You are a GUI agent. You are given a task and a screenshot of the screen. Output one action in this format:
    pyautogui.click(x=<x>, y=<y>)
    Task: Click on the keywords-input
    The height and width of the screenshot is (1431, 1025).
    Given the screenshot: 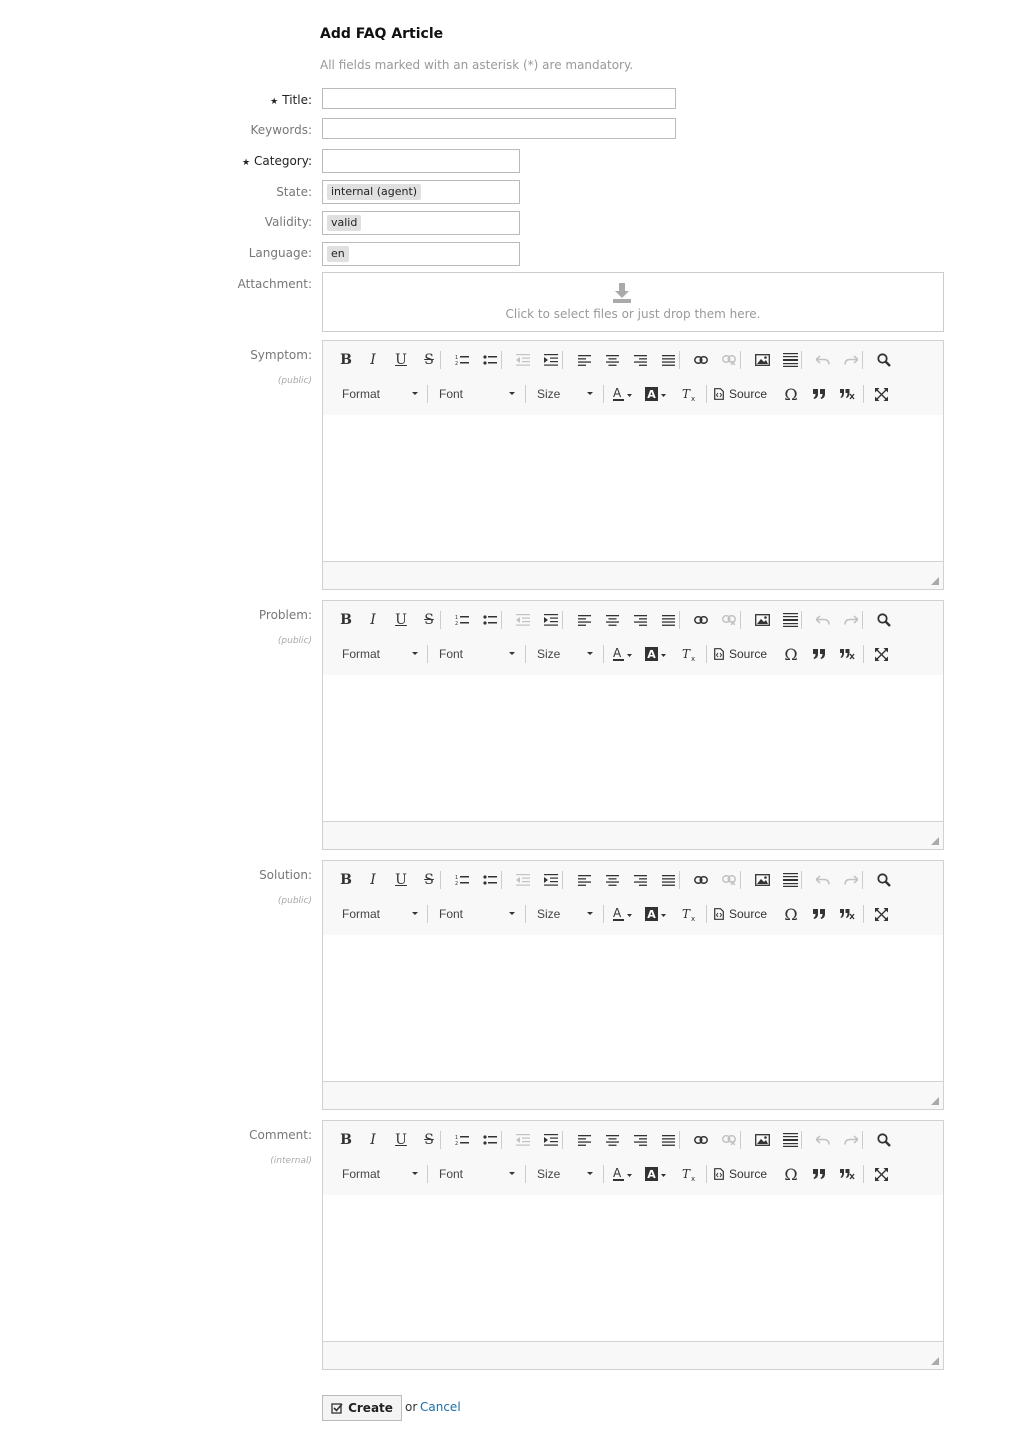 What is the action you would take?
    pyautogui.click(x=499, y=128)
    